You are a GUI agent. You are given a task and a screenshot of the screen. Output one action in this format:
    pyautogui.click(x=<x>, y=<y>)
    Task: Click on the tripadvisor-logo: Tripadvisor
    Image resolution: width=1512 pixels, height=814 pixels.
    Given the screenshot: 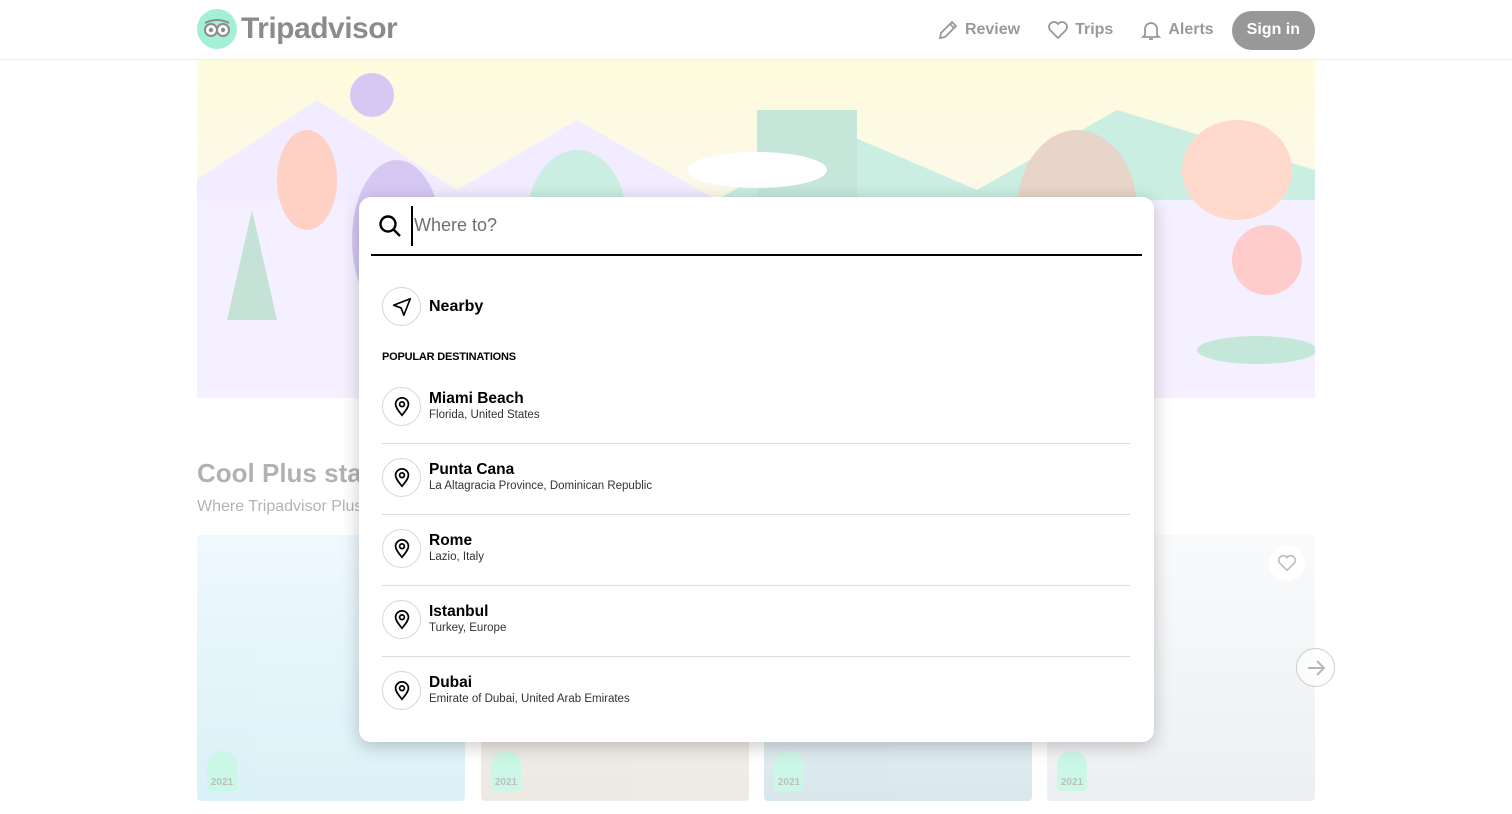 What is the action you would take?
    pyautogui.click(x=297, y=29)
    